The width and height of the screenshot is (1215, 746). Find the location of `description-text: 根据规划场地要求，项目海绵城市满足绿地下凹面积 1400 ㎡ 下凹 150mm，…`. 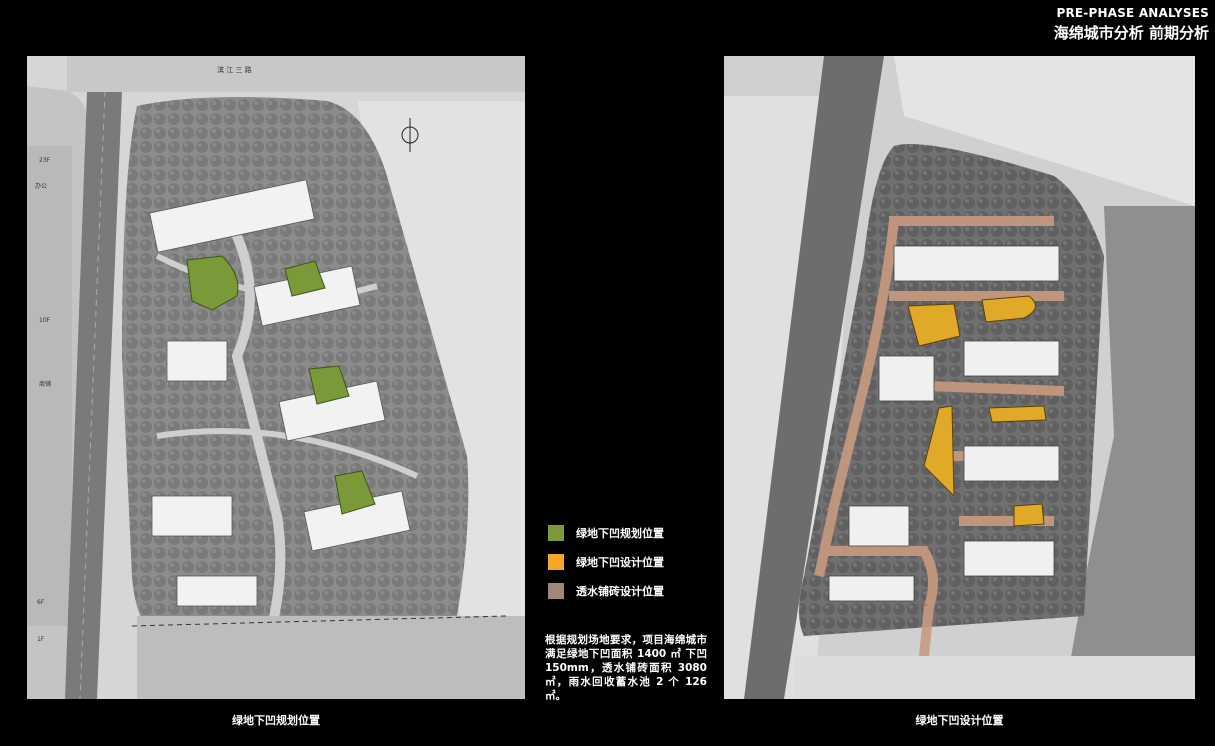

description-text: 根据规划场地要求，项目海绵城市满足绿地下凹面积 1400 ㎡ 下凹 150mm，… is located at coordinates (626, 668).